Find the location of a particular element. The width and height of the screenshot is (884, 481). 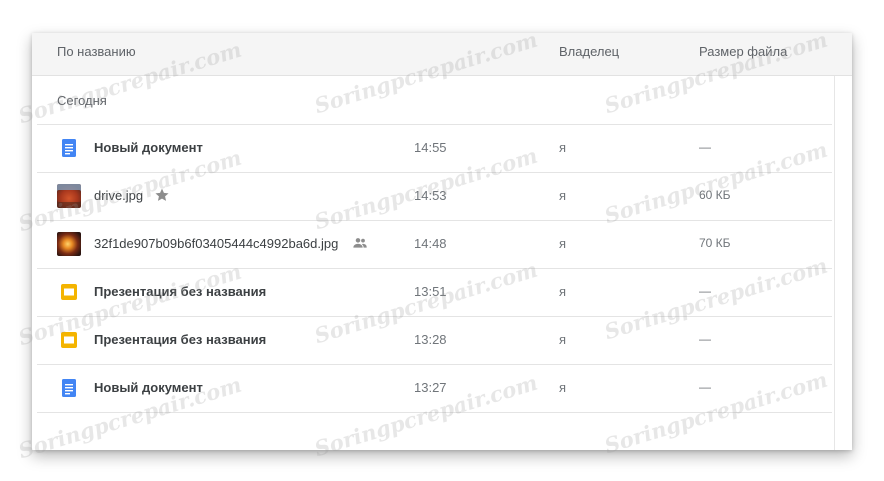

owner-column-header: Владелец is located at coordinates (589, 51).